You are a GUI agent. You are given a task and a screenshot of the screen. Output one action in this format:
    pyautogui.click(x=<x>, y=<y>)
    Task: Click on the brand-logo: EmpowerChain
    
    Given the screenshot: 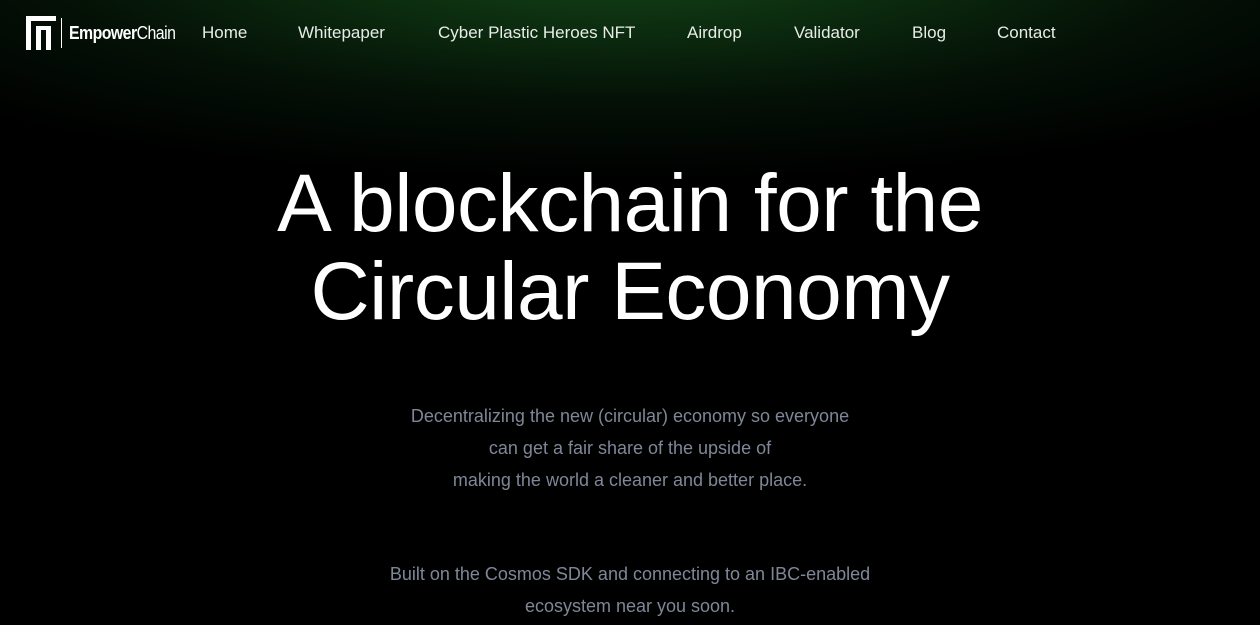 What is the action you would take?
    pyautogui.click(x=108, y=33)
    